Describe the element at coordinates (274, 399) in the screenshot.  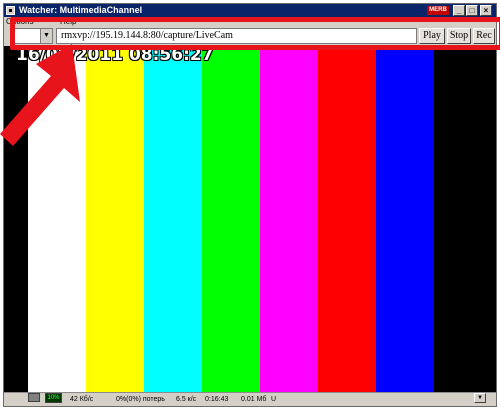
I see `status-flag: U` at that location.